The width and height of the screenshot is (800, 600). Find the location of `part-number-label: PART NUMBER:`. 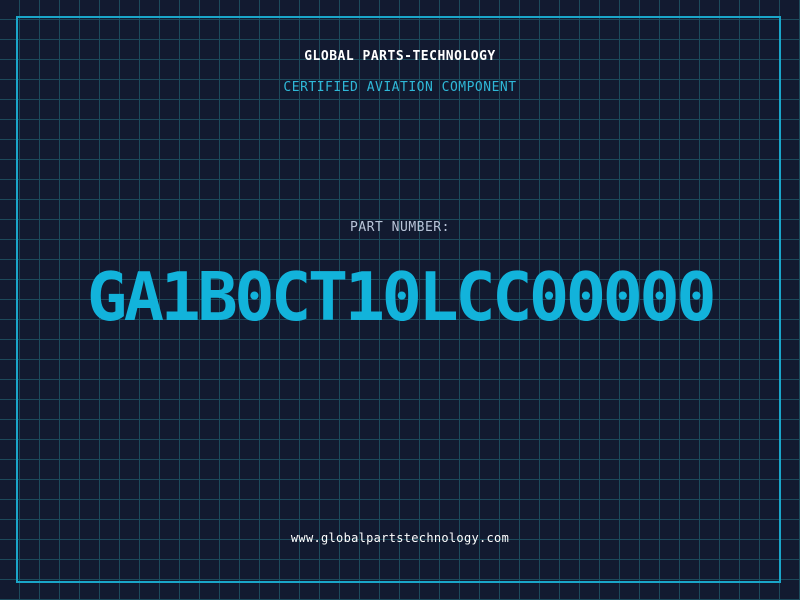

part-number-label: PART NUMBER: is located at coordinates (400, 227).